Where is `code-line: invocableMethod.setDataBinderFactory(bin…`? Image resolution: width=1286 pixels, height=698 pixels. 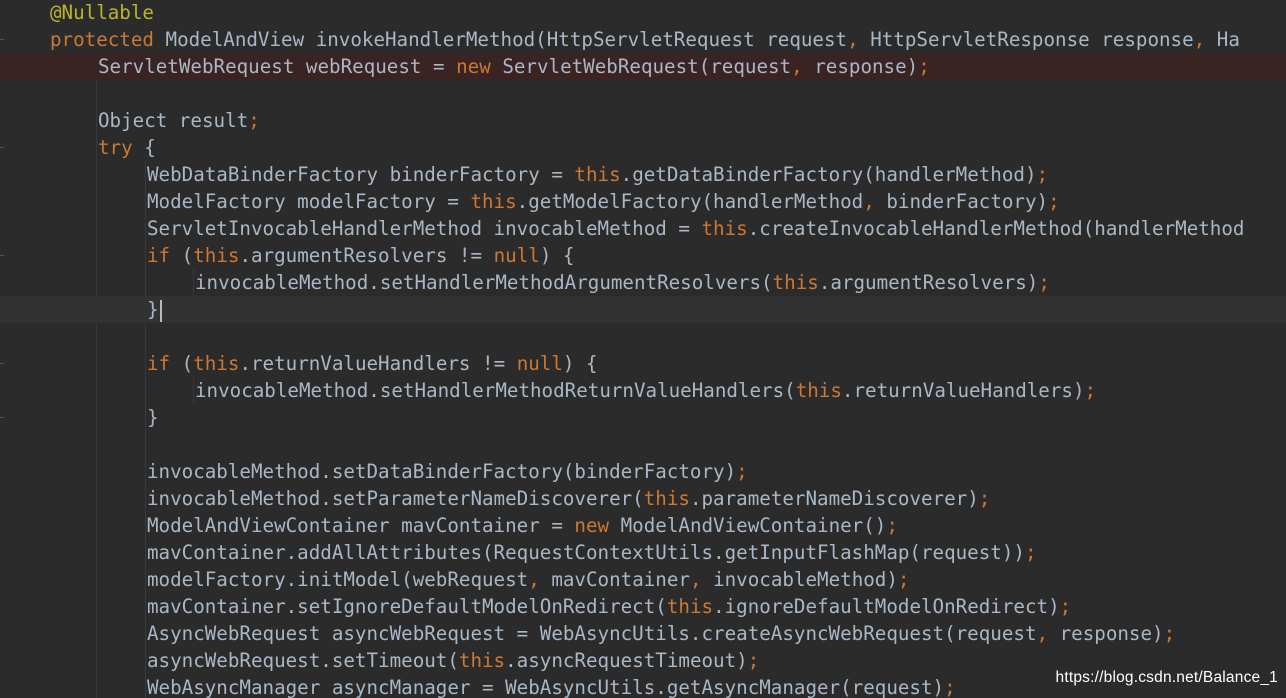
code-line: invocableMethod.setDataBinderFactory(bin… is located at coordinates (643, 471).